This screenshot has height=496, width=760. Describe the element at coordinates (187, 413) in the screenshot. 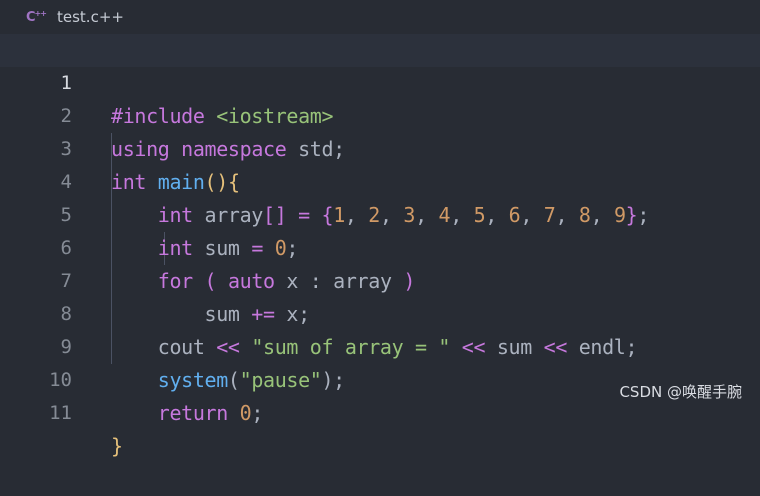

I see `code-text: return 0;` at that location.